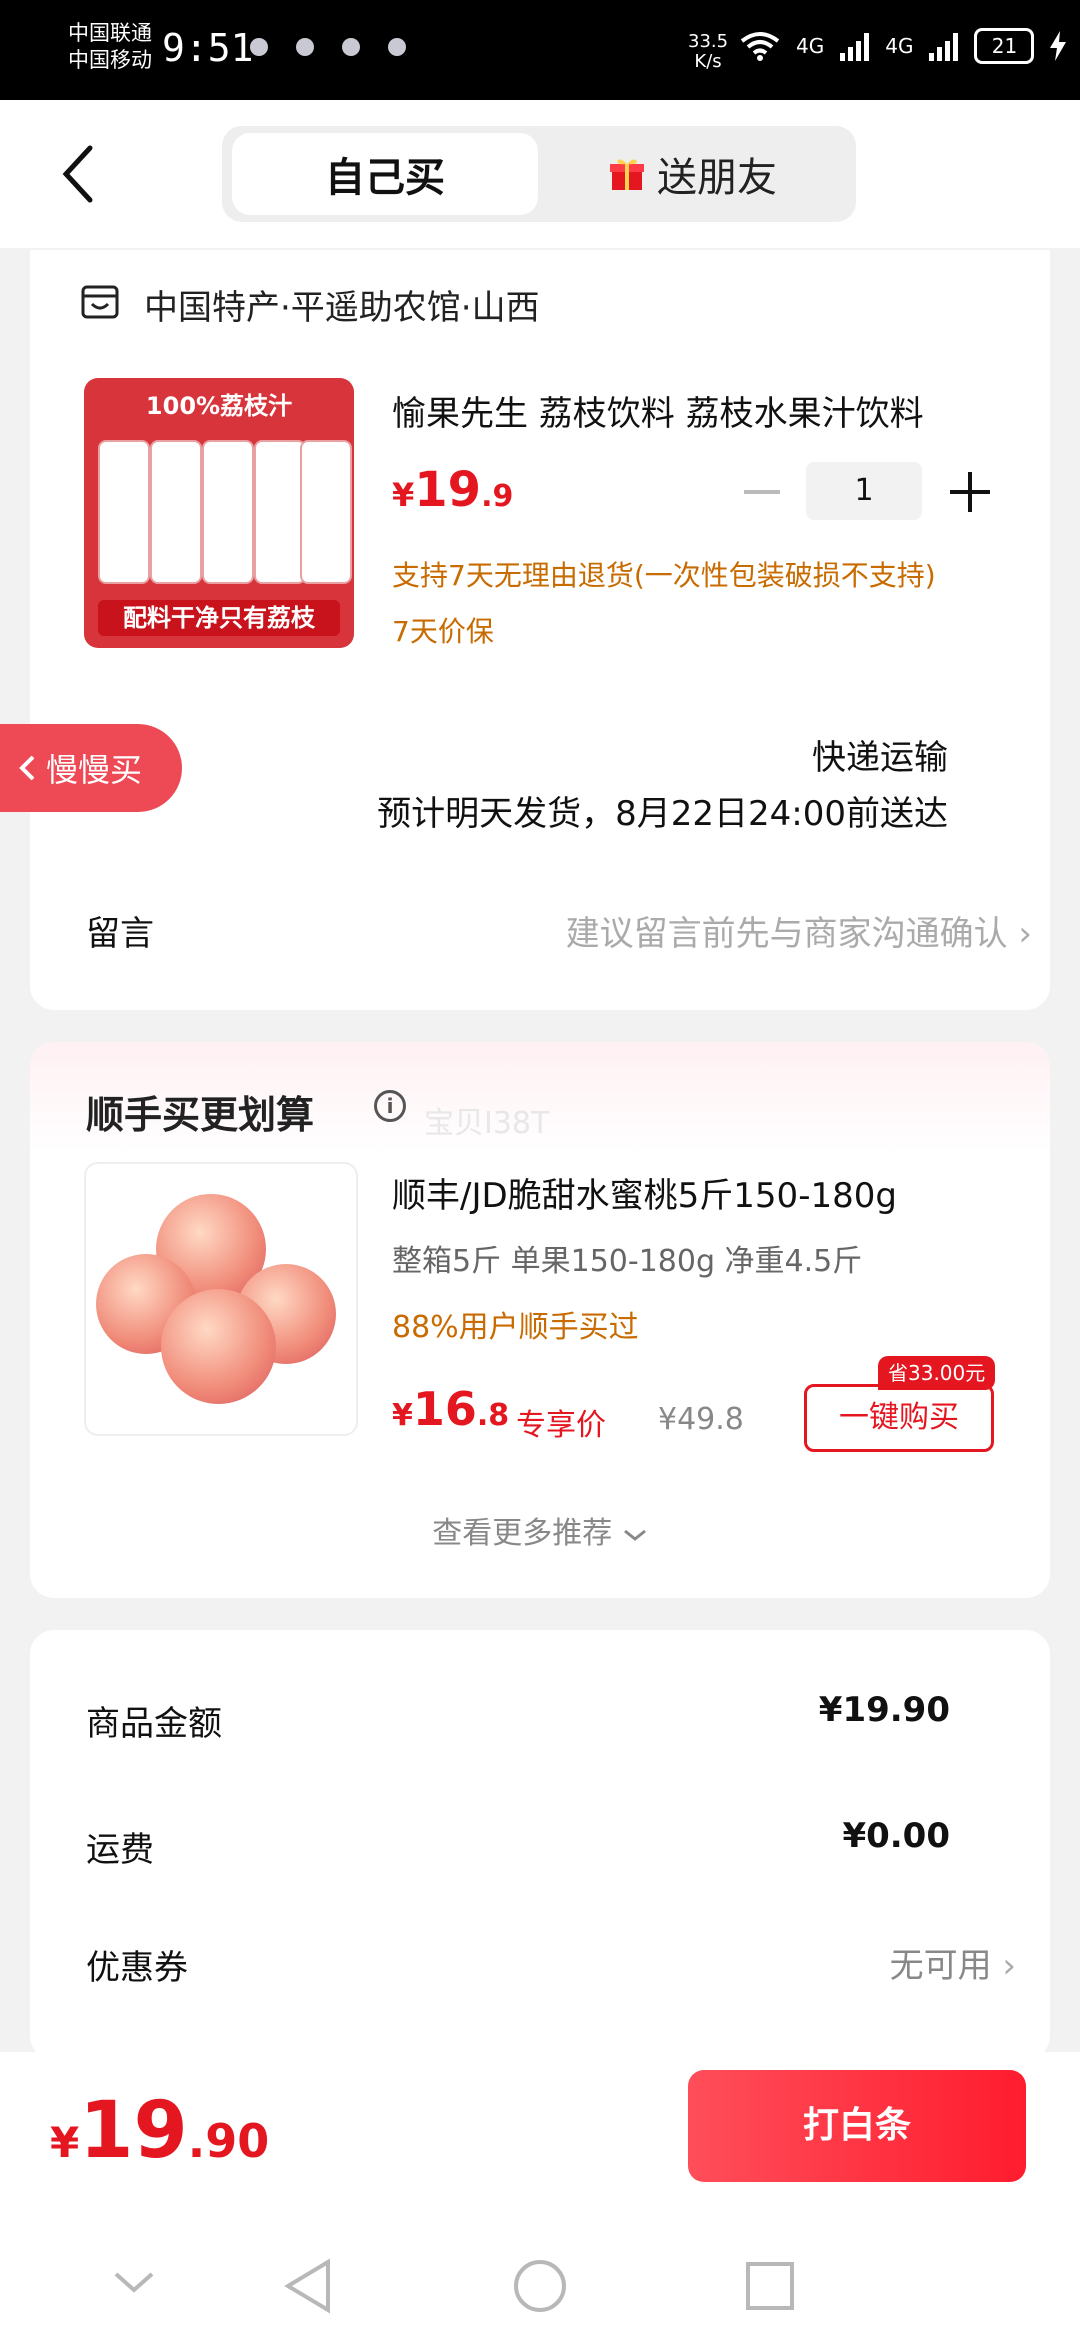 This screenshot has width=1080, height=2340. What do you see at coordinates (522, 1533) in the screenshot?
I see `see-more-label: 查看更多推荐` at bounding box center [522, 1533].